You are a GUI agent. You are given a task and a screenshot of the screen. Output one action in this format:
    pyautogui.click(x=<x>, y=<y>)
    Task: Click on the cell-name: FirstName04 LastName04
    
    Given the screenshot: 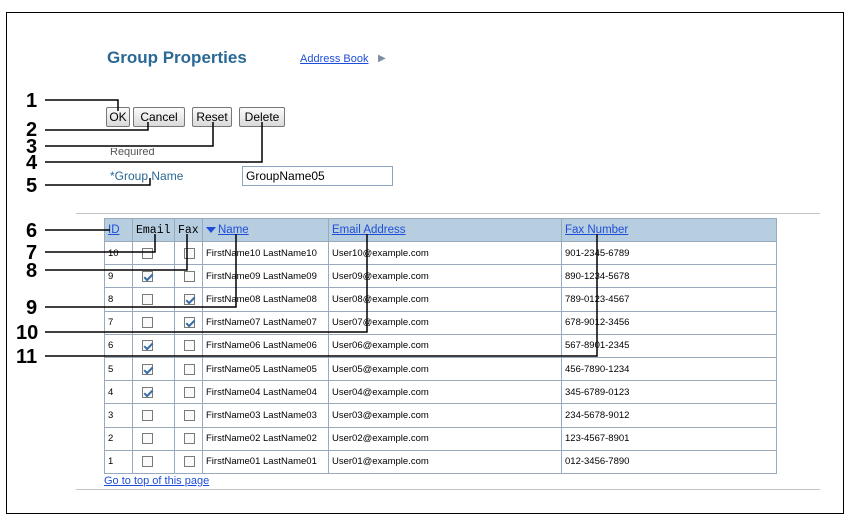 What is the action you would take?
    pyautogui.click(x=265, y=392)
    